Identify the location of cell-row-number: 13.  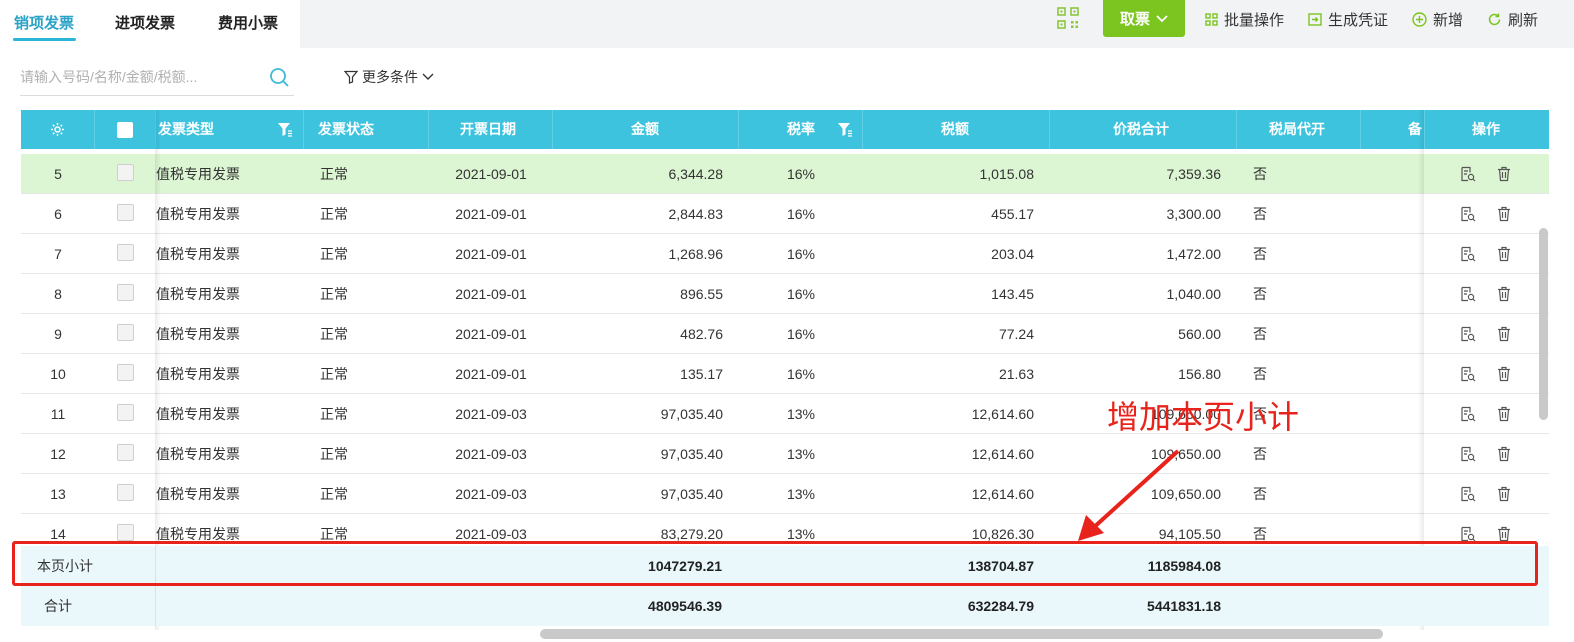
(58, 494).